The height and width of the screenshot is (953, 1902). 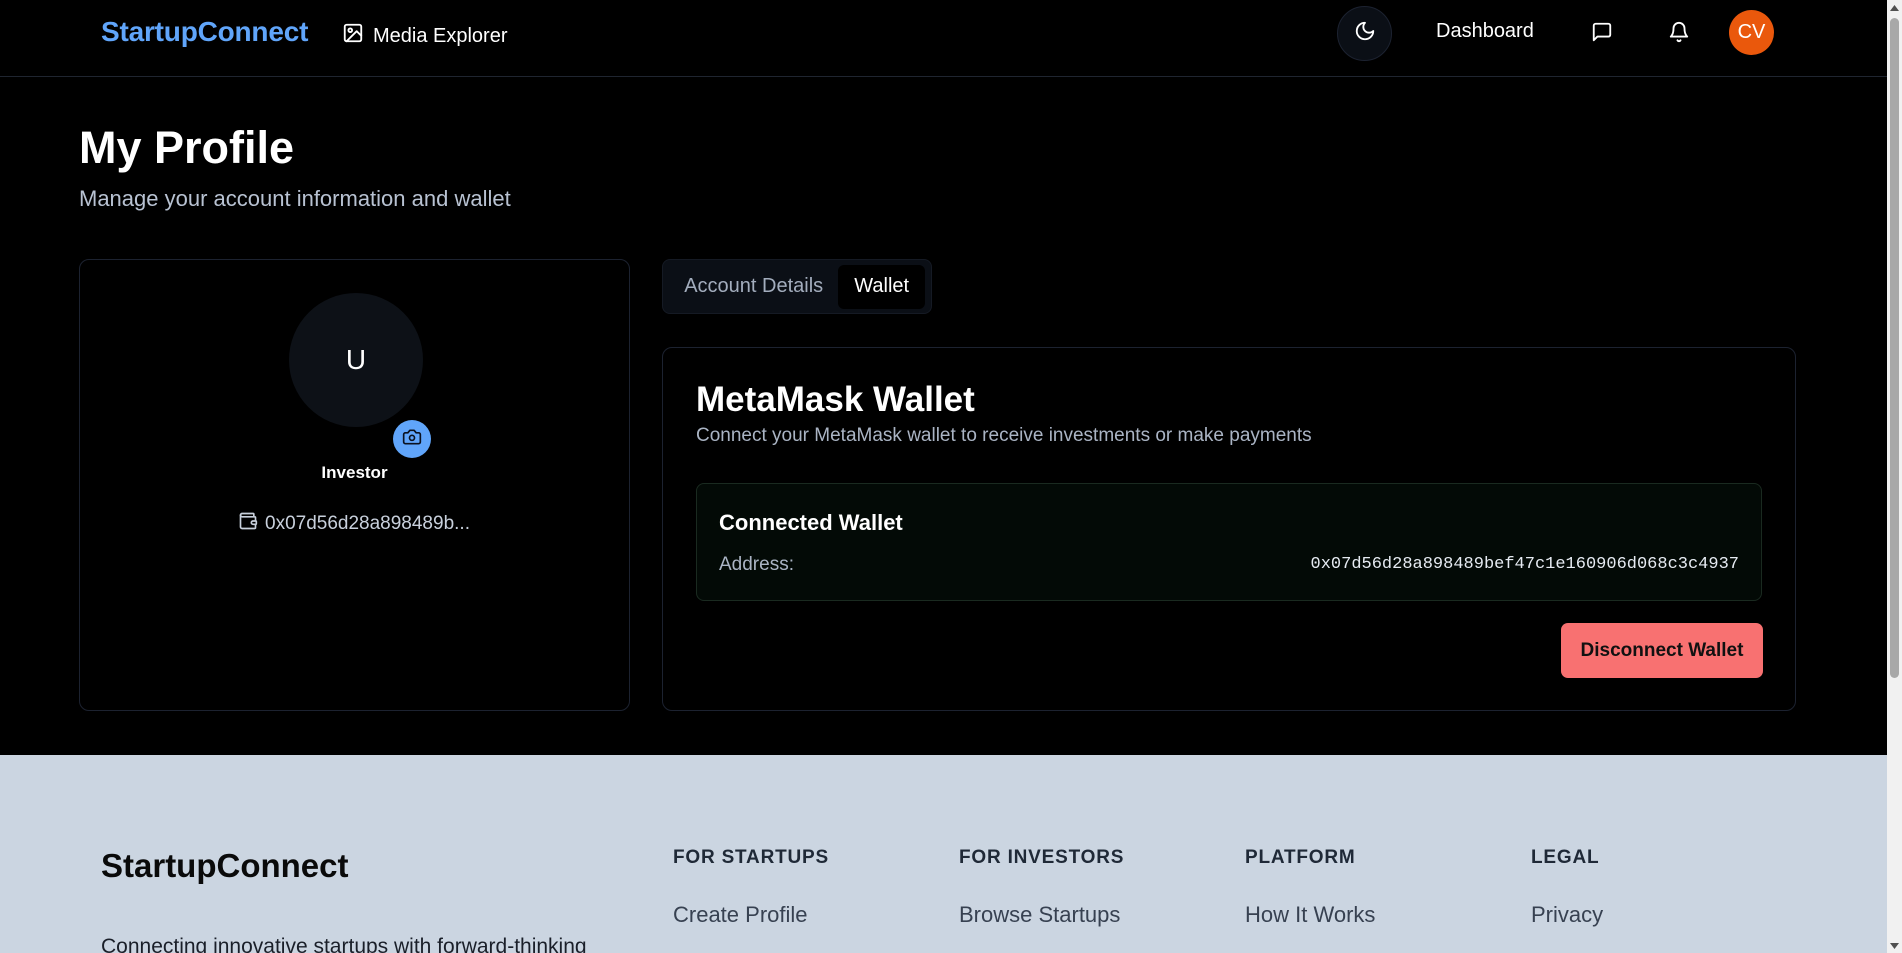 What do you see at coordinates (1751, 32) in the screenshot?
I see `user-avatar: CV` at bounding box center [1751, 32].